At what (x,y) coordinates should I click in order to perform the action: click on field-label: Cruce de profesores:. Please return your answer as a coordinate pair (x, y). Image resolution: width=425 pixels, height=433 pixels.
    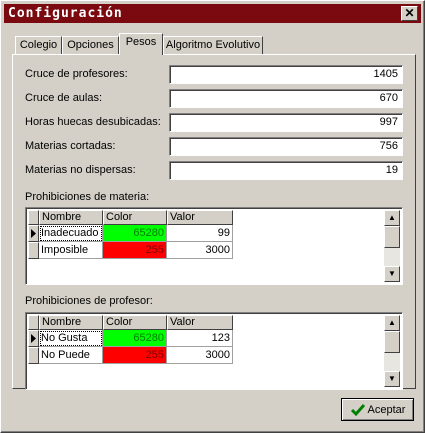
    Looking at the image, I should click on (76, 74).